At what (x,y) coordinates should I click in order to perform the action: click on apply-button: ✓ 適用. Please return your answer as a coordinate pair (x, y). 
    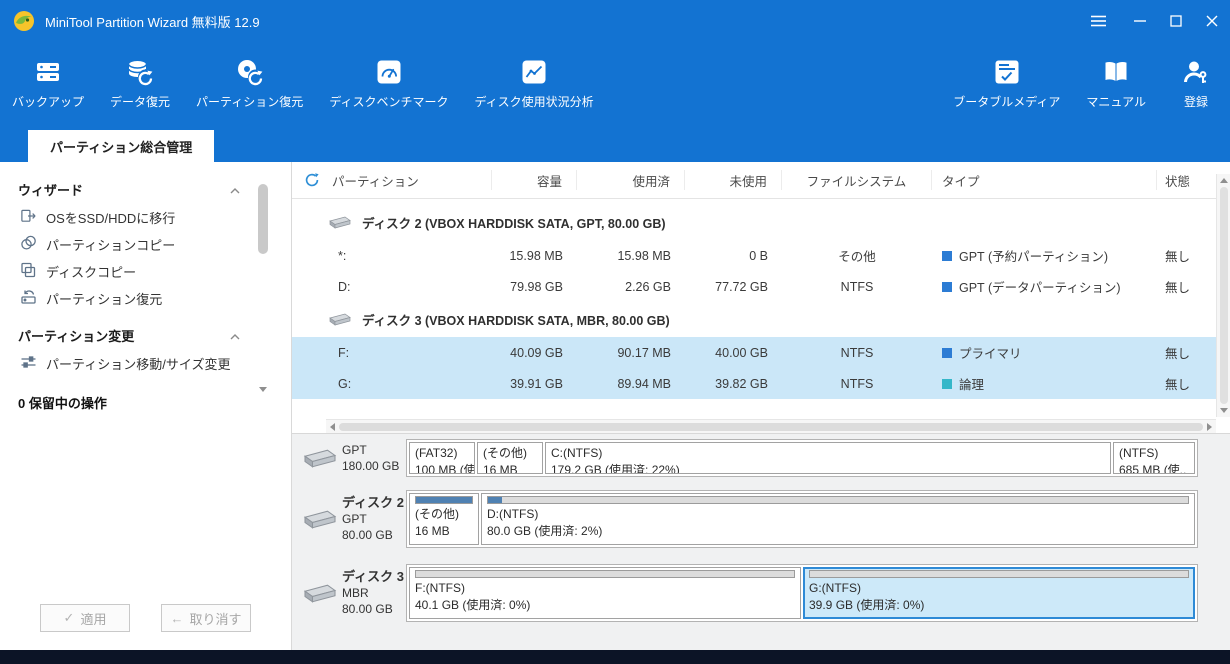
    Looking at the image, I should click on (85, 618).